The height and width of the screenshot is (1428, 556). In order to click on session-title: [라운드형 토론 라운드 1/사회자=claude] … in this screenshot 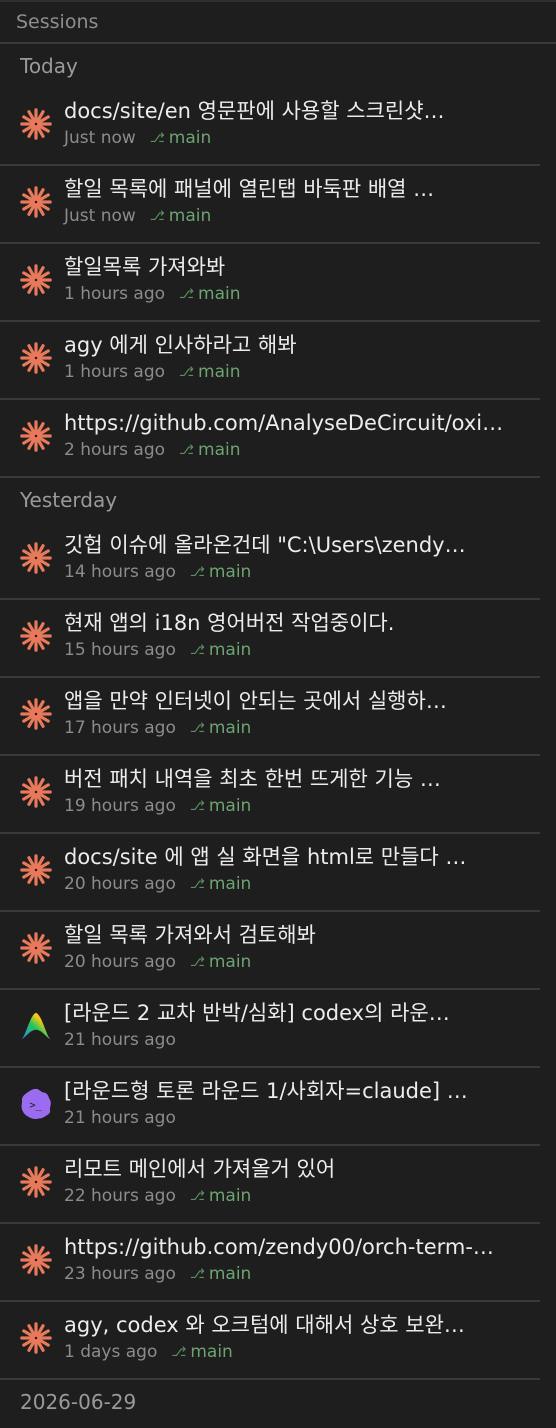, I will do `click(266, 1091)`.